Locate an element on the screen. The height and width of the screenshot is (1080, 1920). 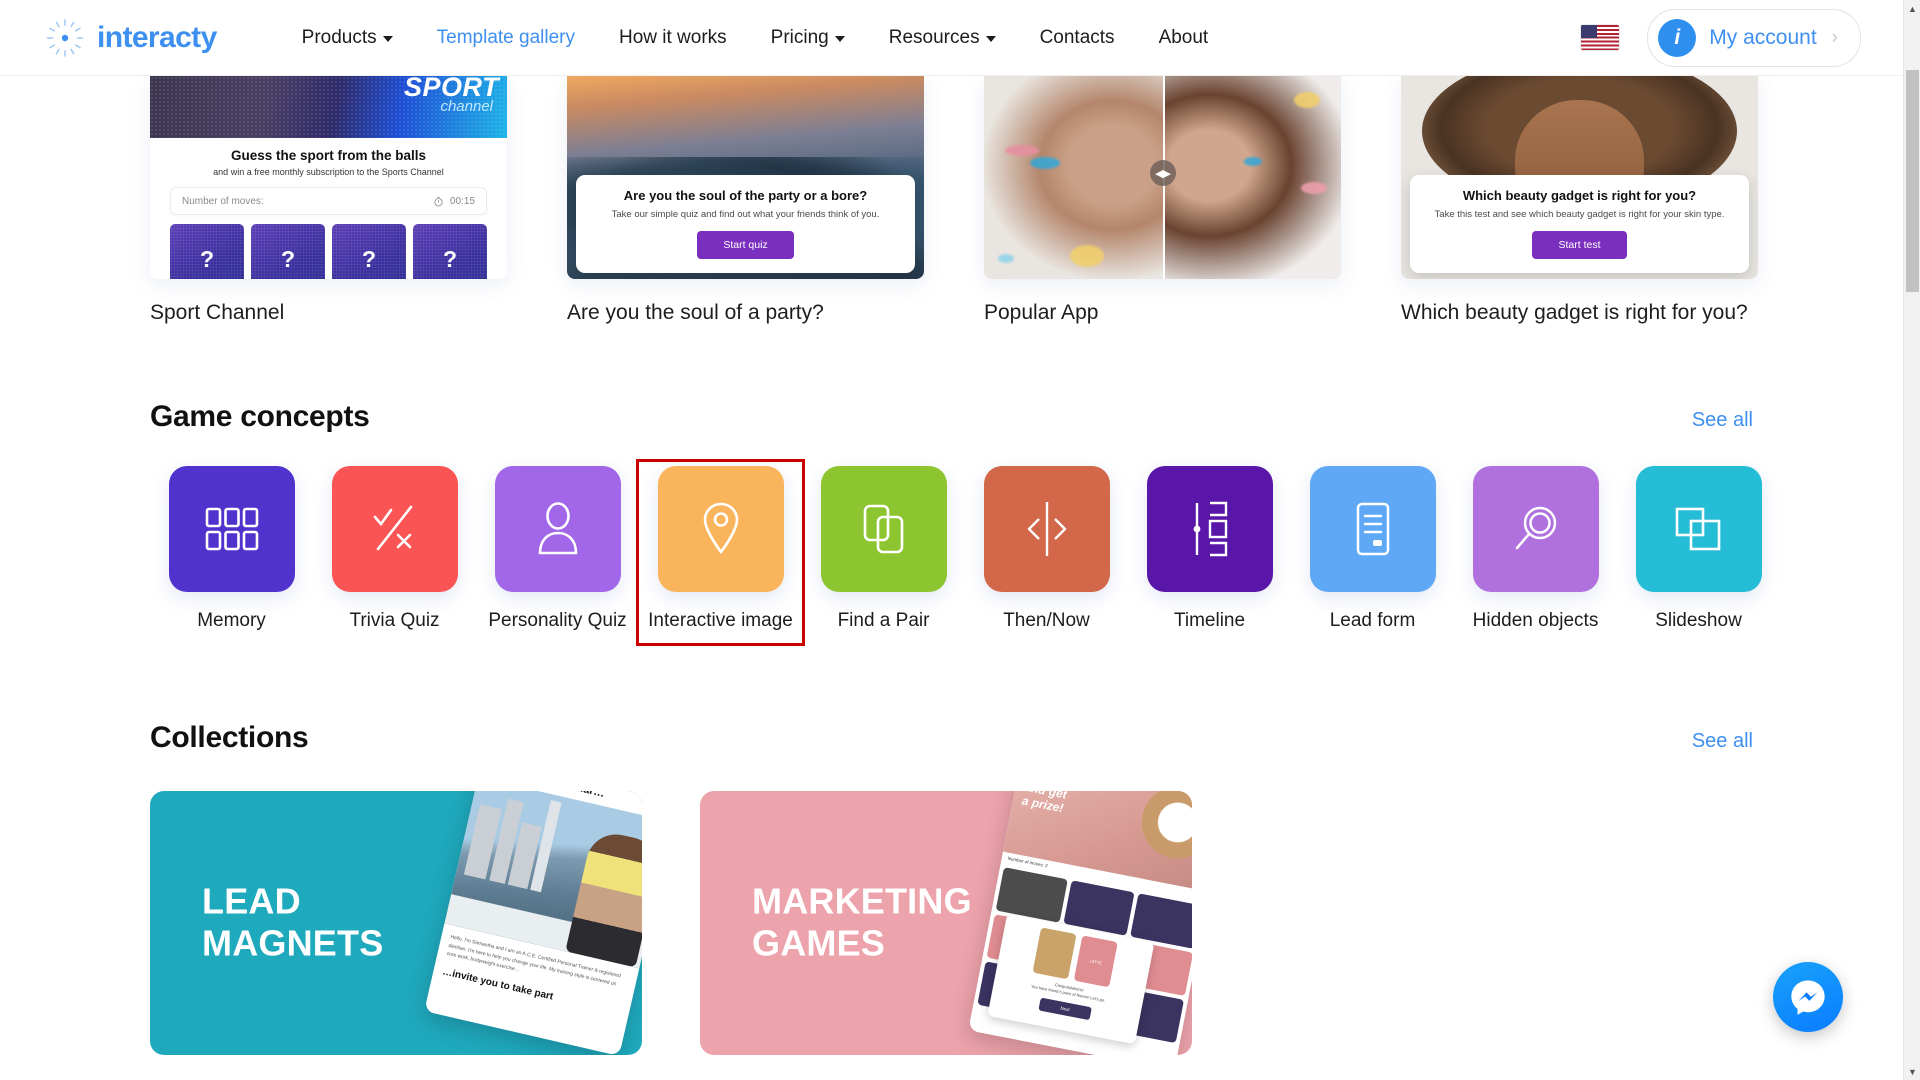
check-cross-icon is located at coordinates (392, 528).